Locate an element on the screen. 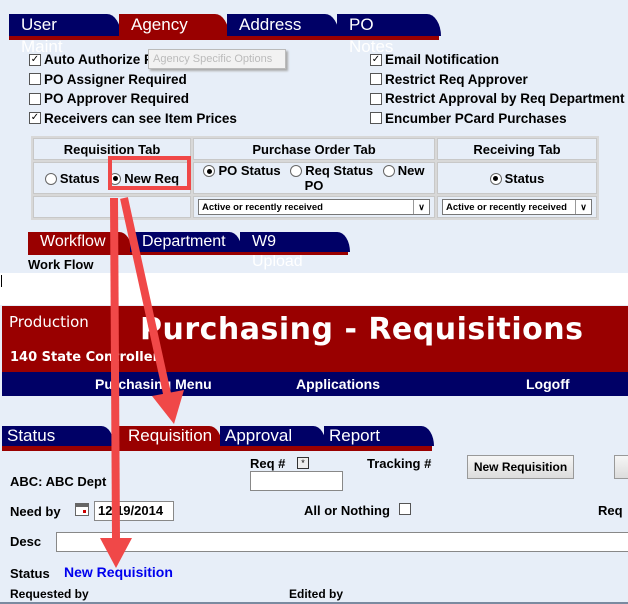  option-restrict-req-approver: Restrict Req Approver is located at coordinates (497, 80).